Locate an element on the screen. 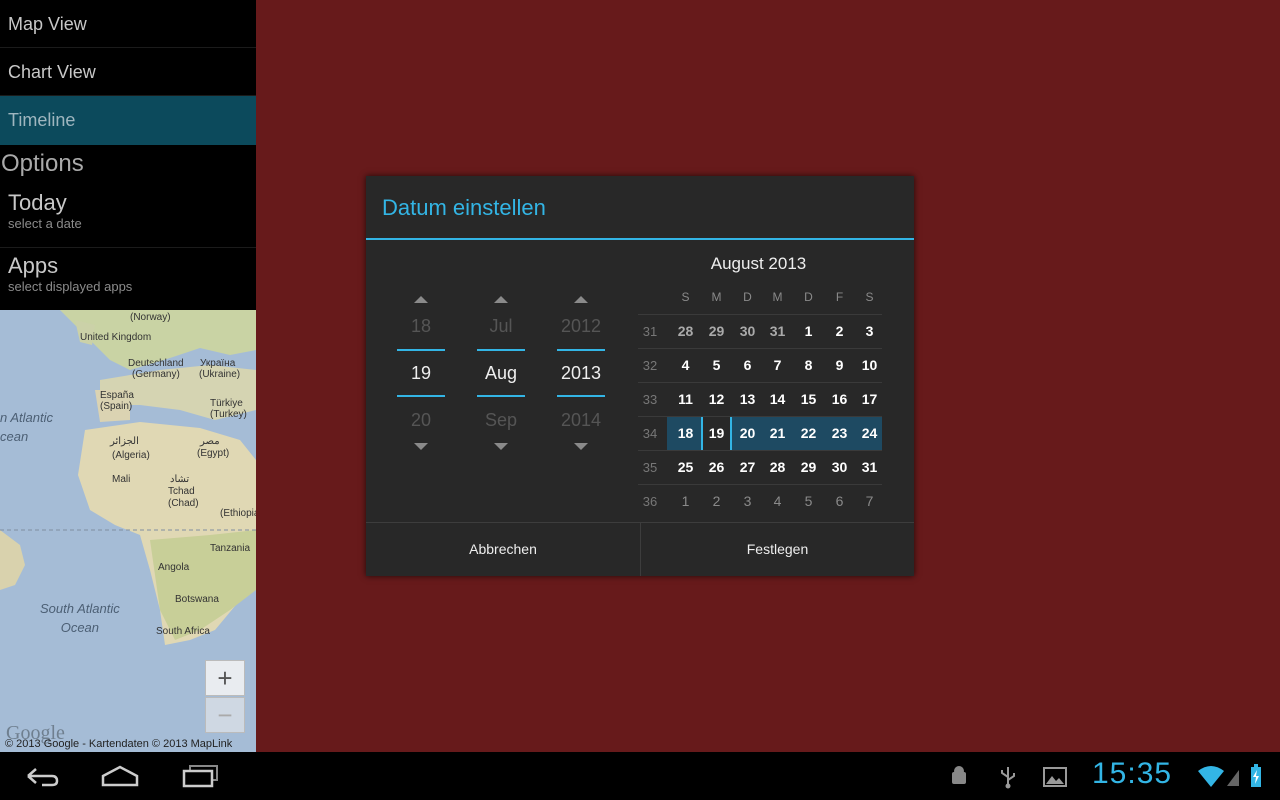  year-prev: 2012 is located at coordinates (581, 326).